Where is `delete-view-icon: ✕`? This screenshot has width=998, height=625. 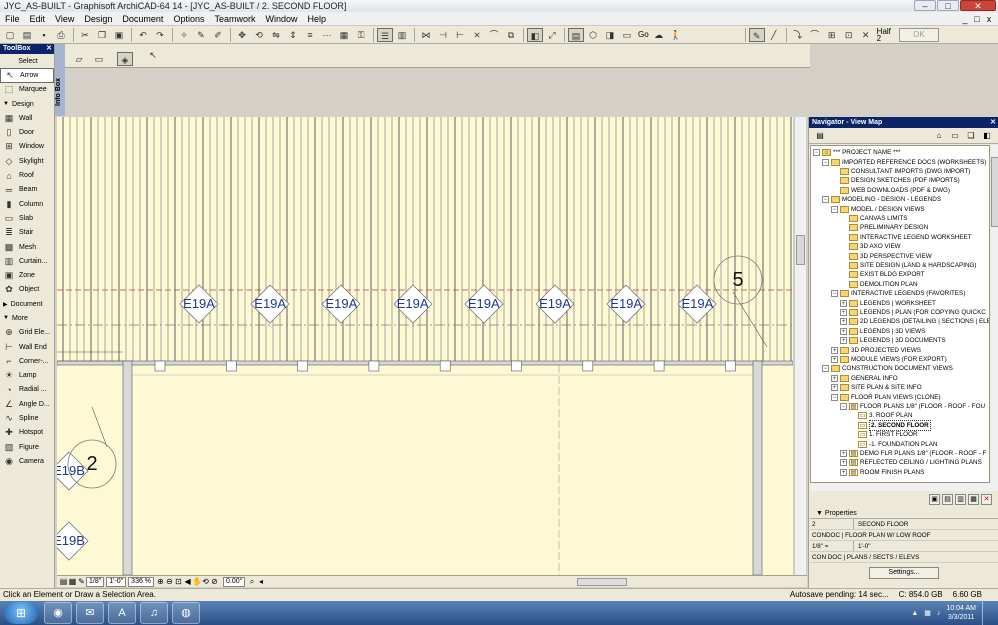 delete-view-icon: ✕ is located at coordinates (986, 499).